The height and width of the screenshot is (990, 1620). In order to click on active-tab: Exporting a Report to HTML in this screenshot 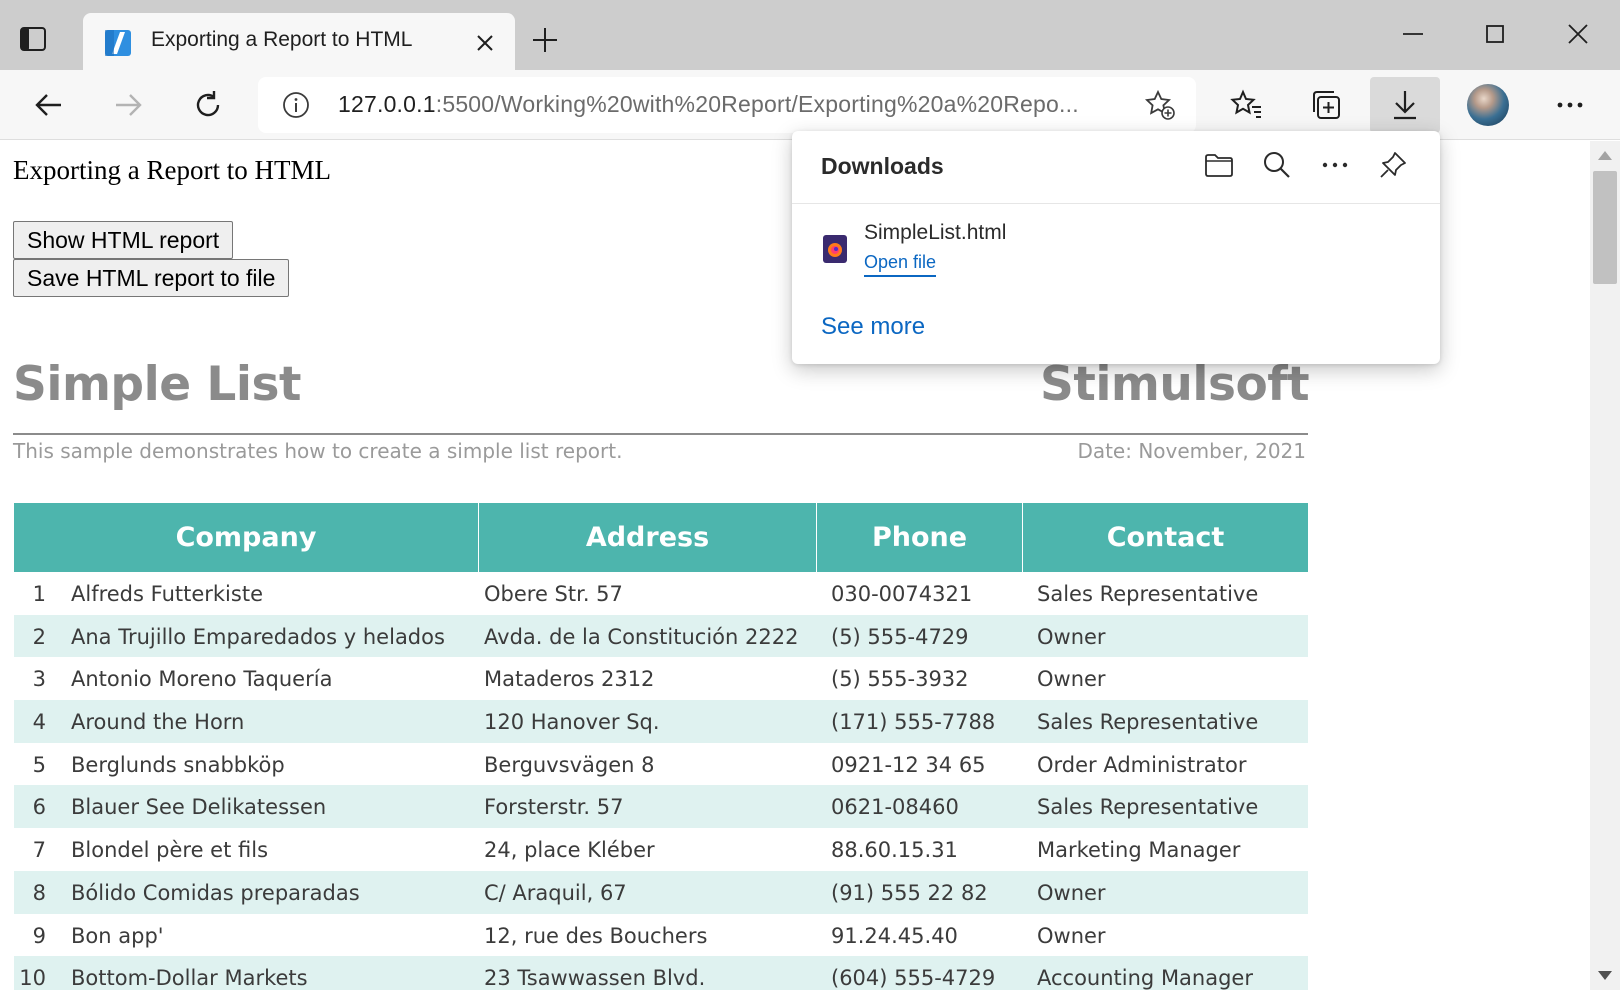, I will do `click(299, 41)`.